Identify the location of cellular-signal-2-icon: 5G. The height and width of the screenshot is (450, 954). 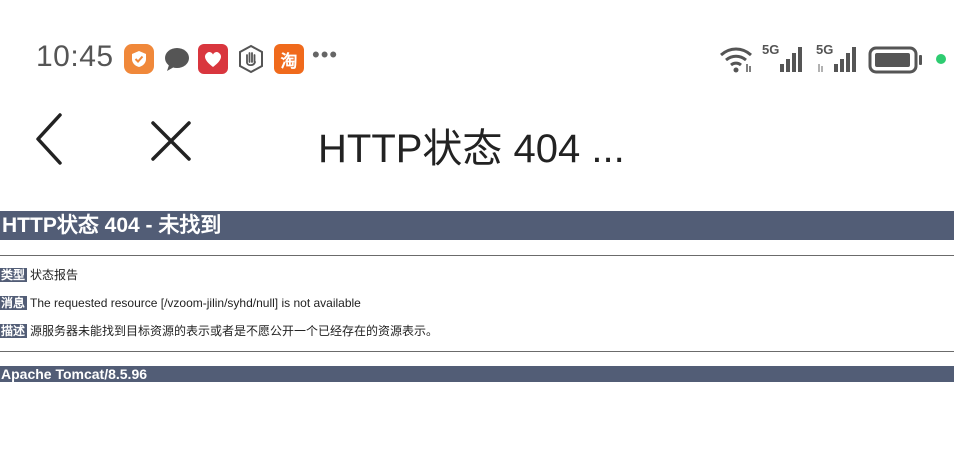
(840, 58).